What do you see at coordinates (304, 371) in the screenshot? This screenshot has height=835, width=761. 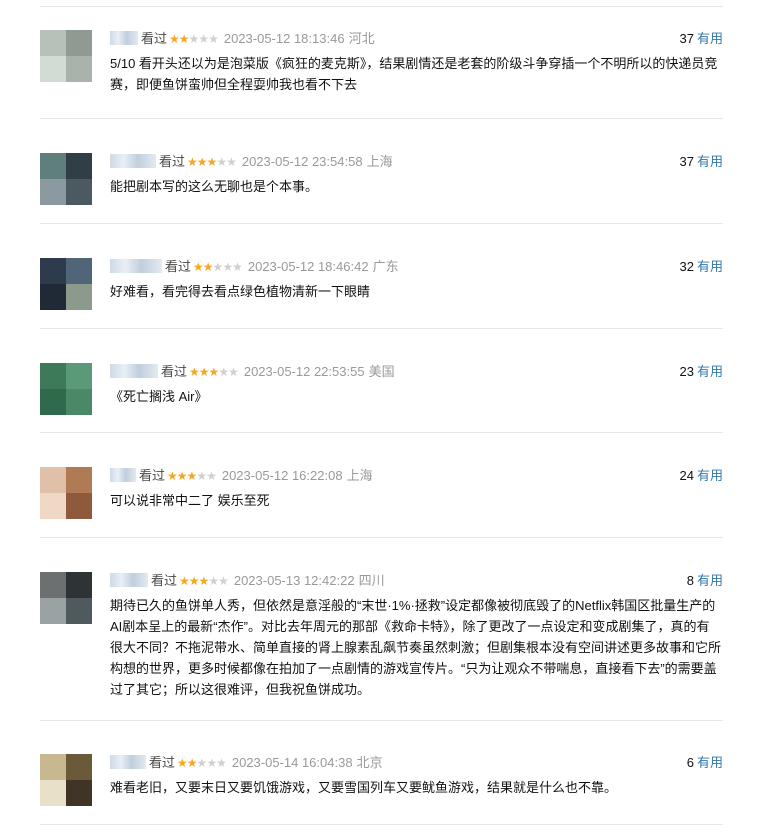 I see `comment-time: 2023-05-12 22:53:55` at bounding box center [304, 371].